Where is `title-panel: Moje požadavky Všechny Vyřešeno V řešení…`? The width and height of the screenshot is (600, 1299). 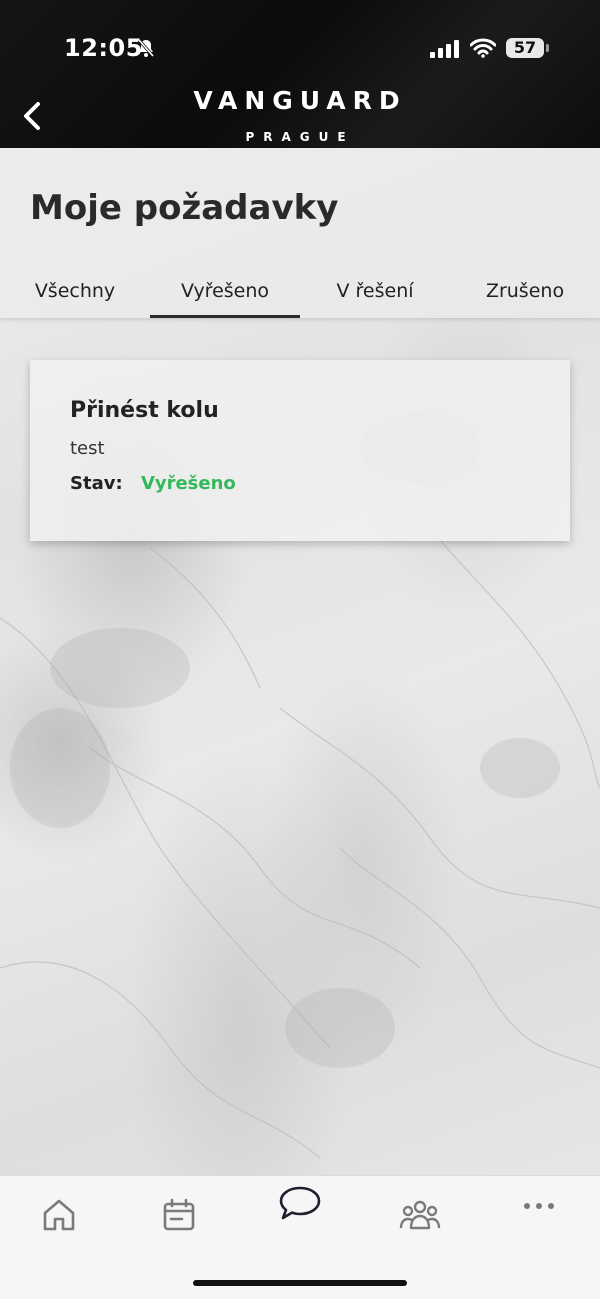
title-panel: Moje požadavky Všechny Vyřešeno V řešení… is located at coordinates (300, 233).